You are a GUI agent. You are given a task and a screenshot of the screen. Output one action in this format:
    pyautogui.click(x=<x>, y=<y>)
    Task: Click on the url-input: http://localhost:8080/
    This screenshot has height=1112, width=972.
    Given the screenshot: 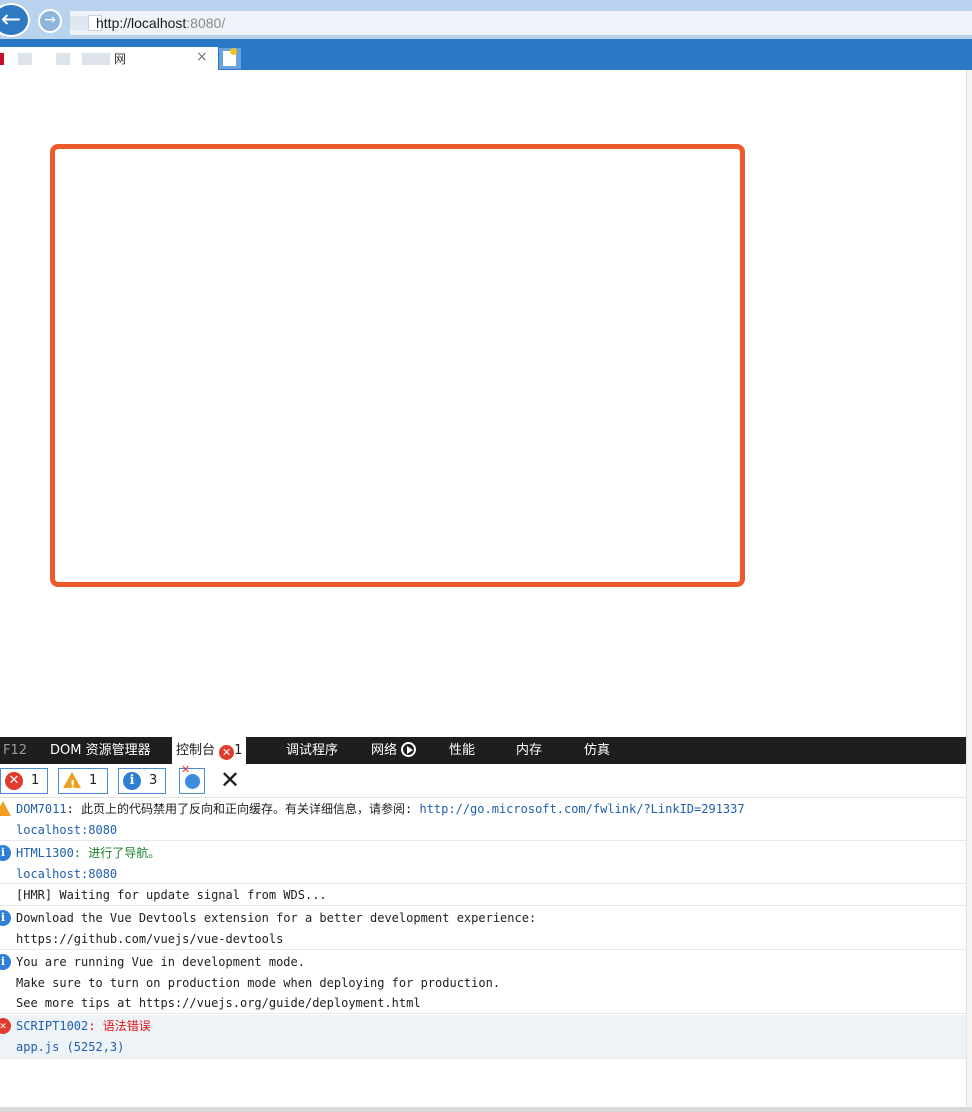 What is the action you would take?
    pyautogui.click(x=521, y=23)
    